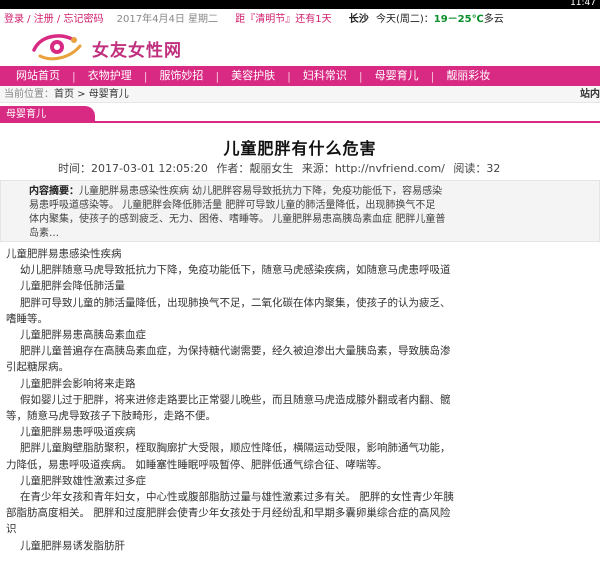 This screenshot has width=600, height=566. What do you see at coordinates (72, 286) in the screenshot?
I see `article-paragraph: 儿童肥胖会降低肺活量` at bounding box center [72, 286].